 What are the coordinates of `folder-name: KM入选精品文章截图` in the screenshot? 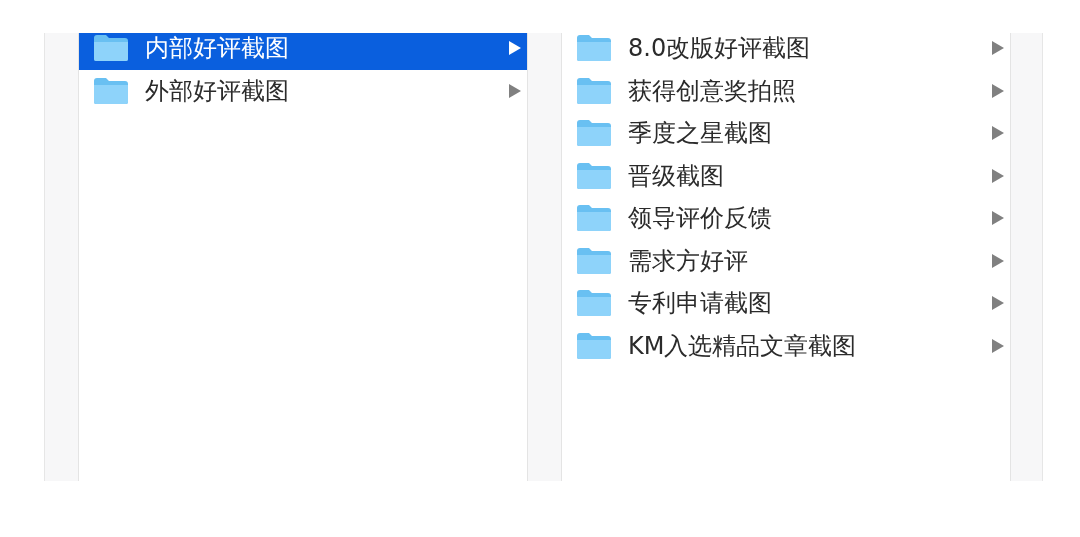 It's located at (743, 346).